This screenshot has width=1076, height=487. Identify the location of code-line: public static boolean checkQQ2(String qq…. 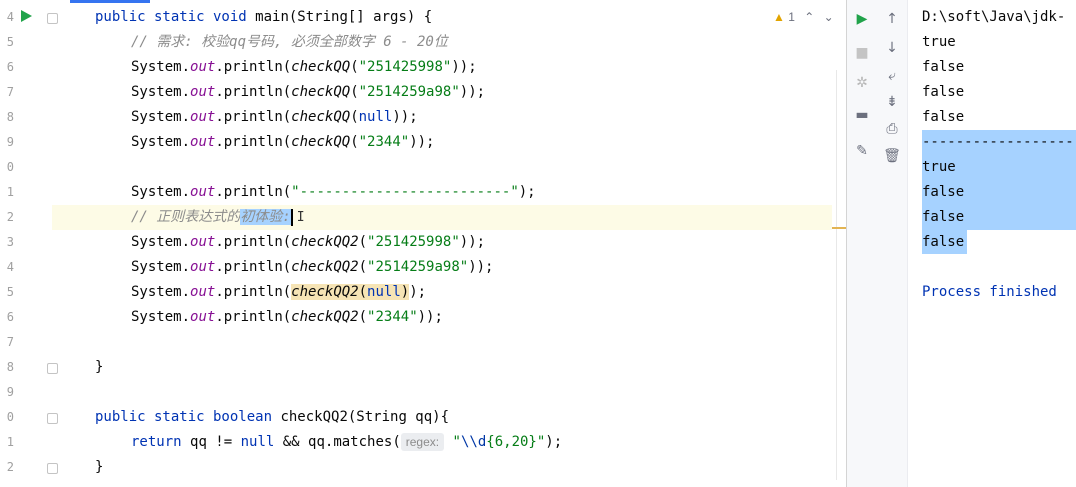
(272, 417).